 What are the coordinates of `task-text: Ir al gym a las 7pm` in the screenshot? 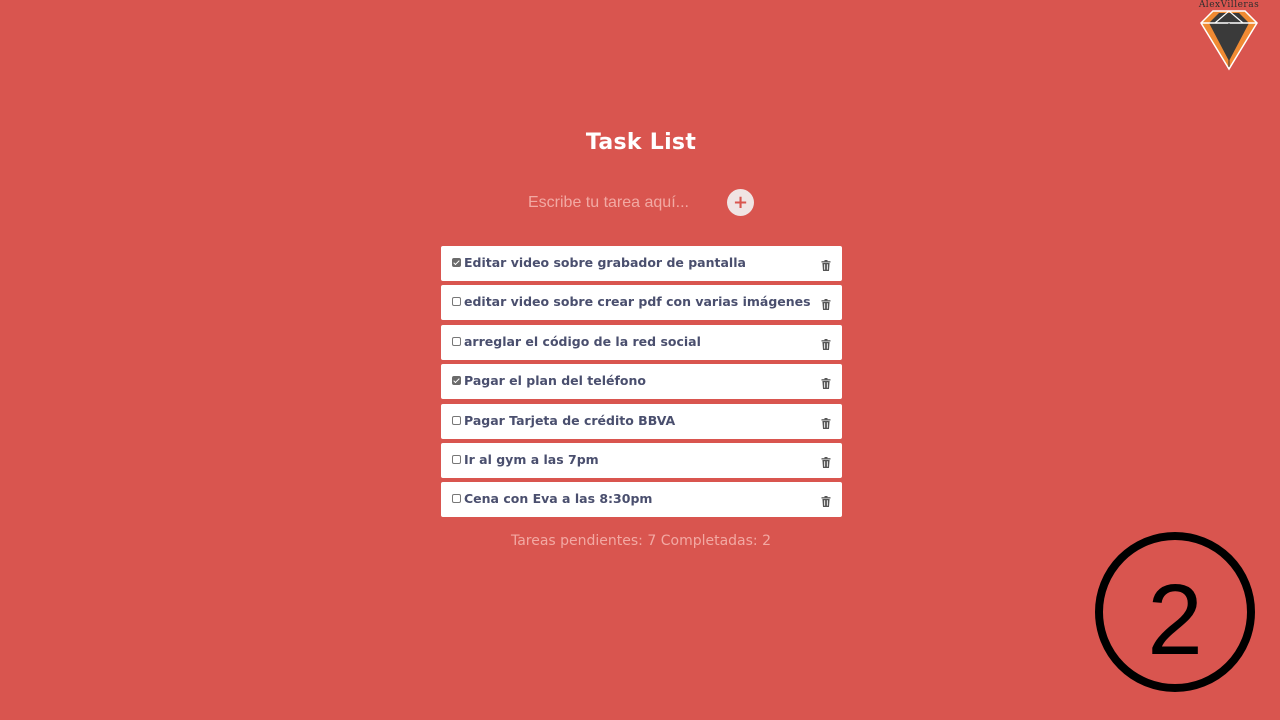 It's located at (531, 459).